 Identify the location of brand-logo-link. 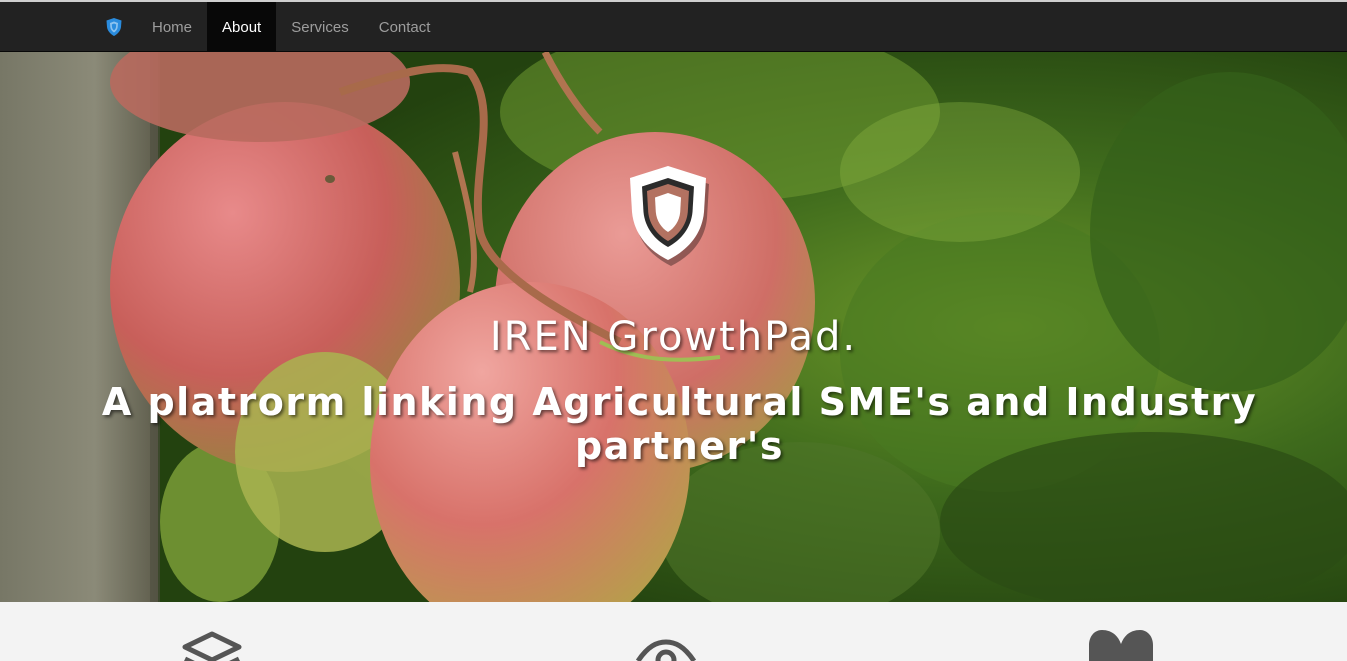
(114, 27).